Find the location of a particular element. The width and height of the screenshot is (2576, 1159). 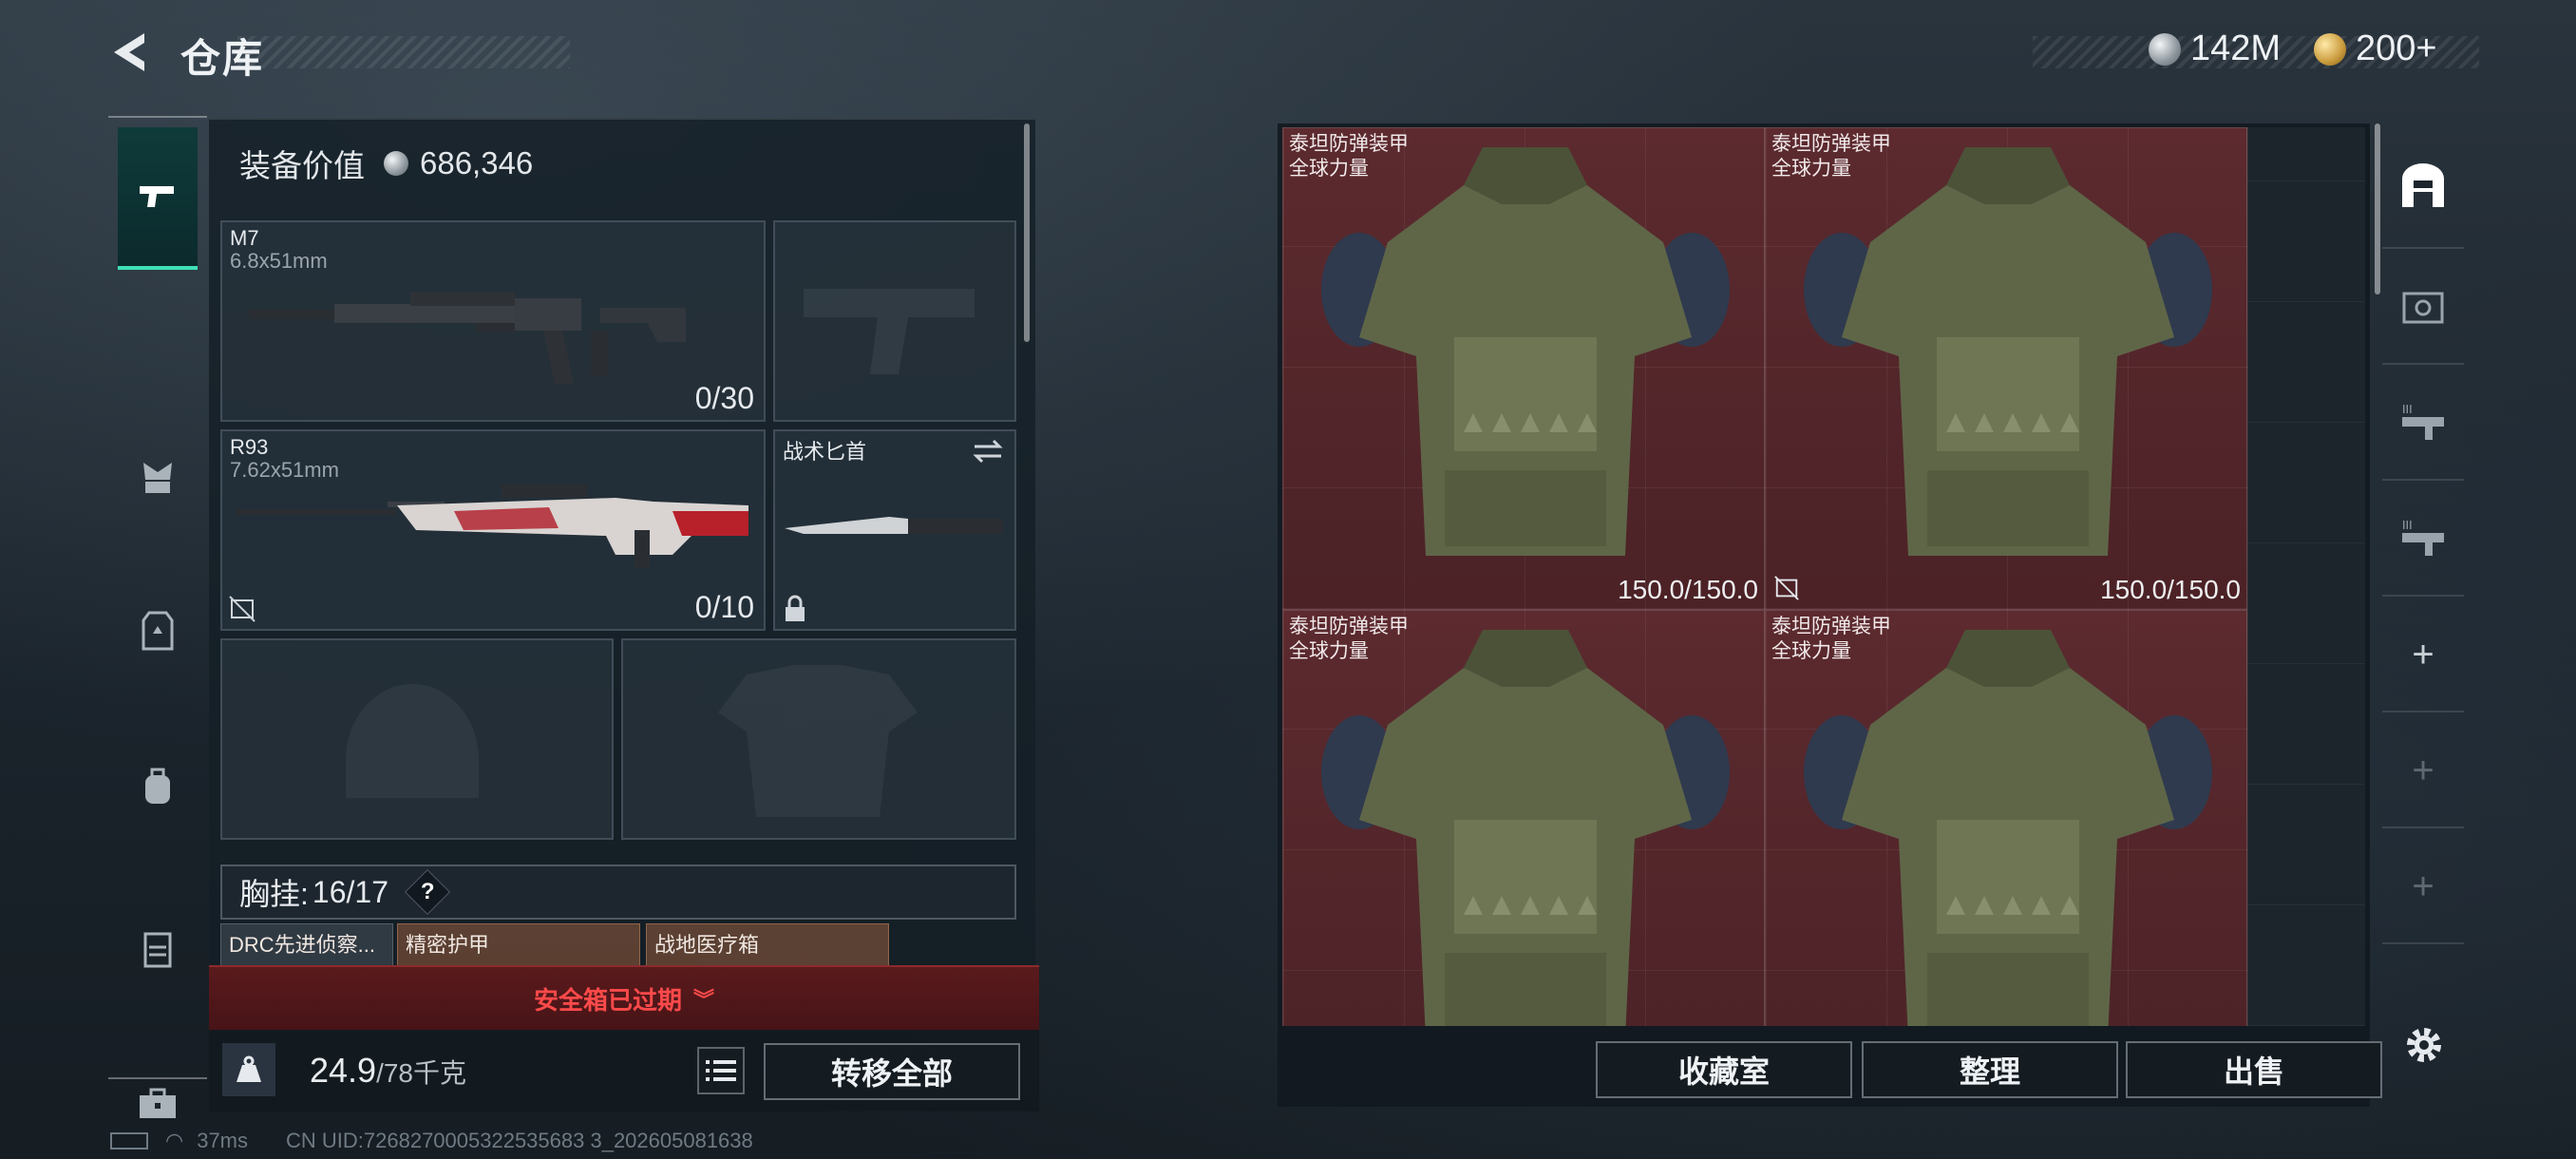

gold-coin-icon is located at coordinates (2330, 49).